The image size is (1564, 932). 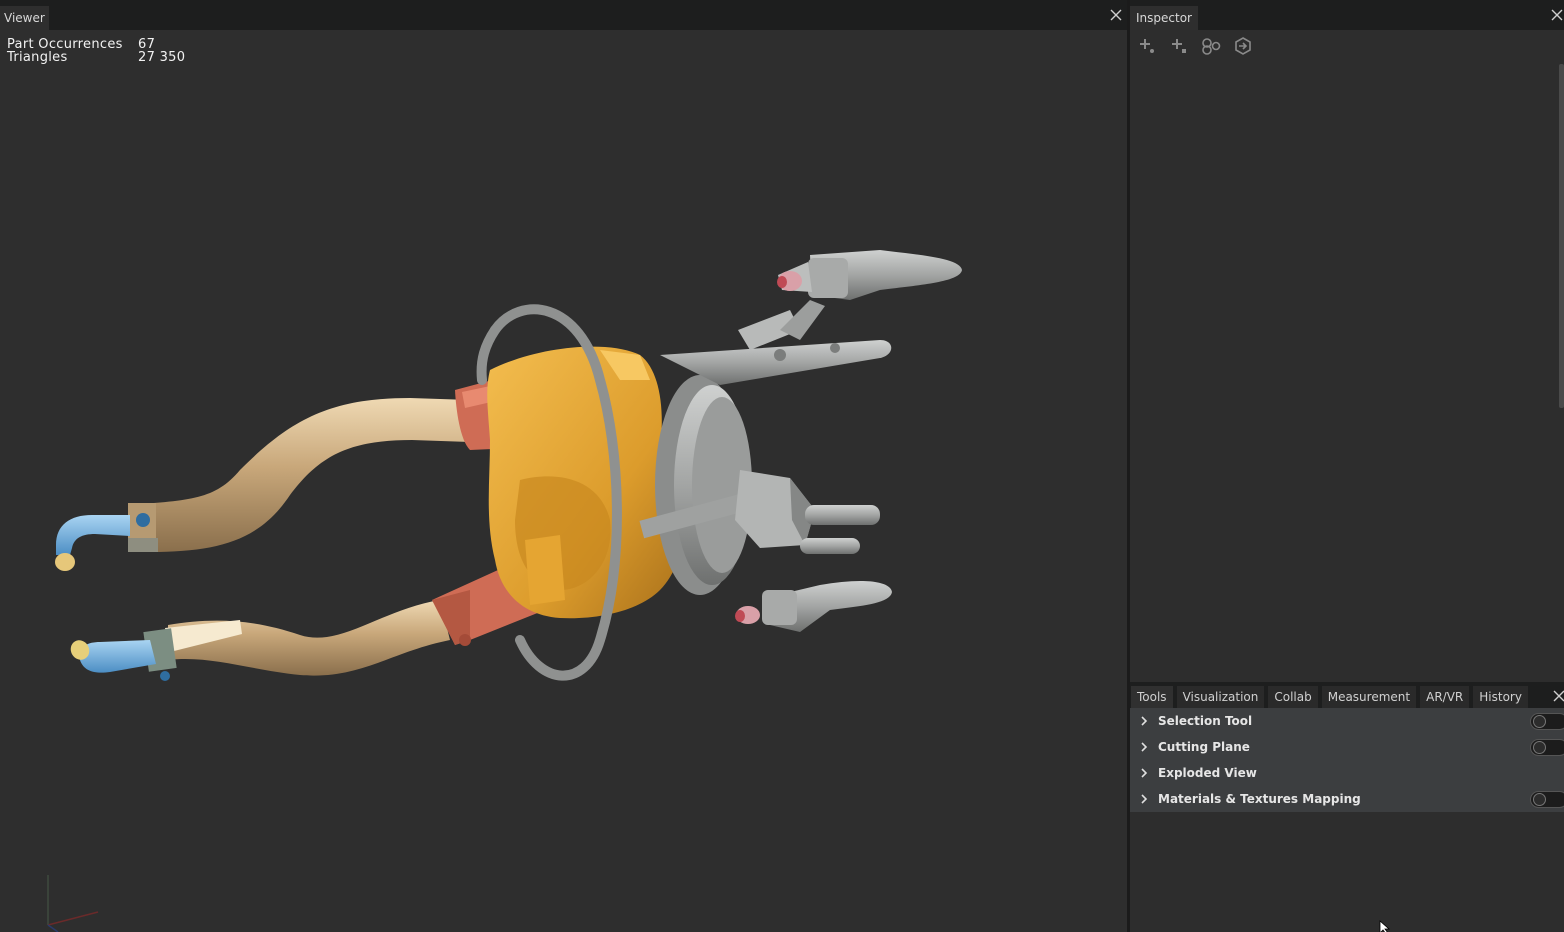 What do you see at coordinates (1207, 773) in the screenshot?
I see `tool-label: Exploded View` at bounding box center [1207, 773].